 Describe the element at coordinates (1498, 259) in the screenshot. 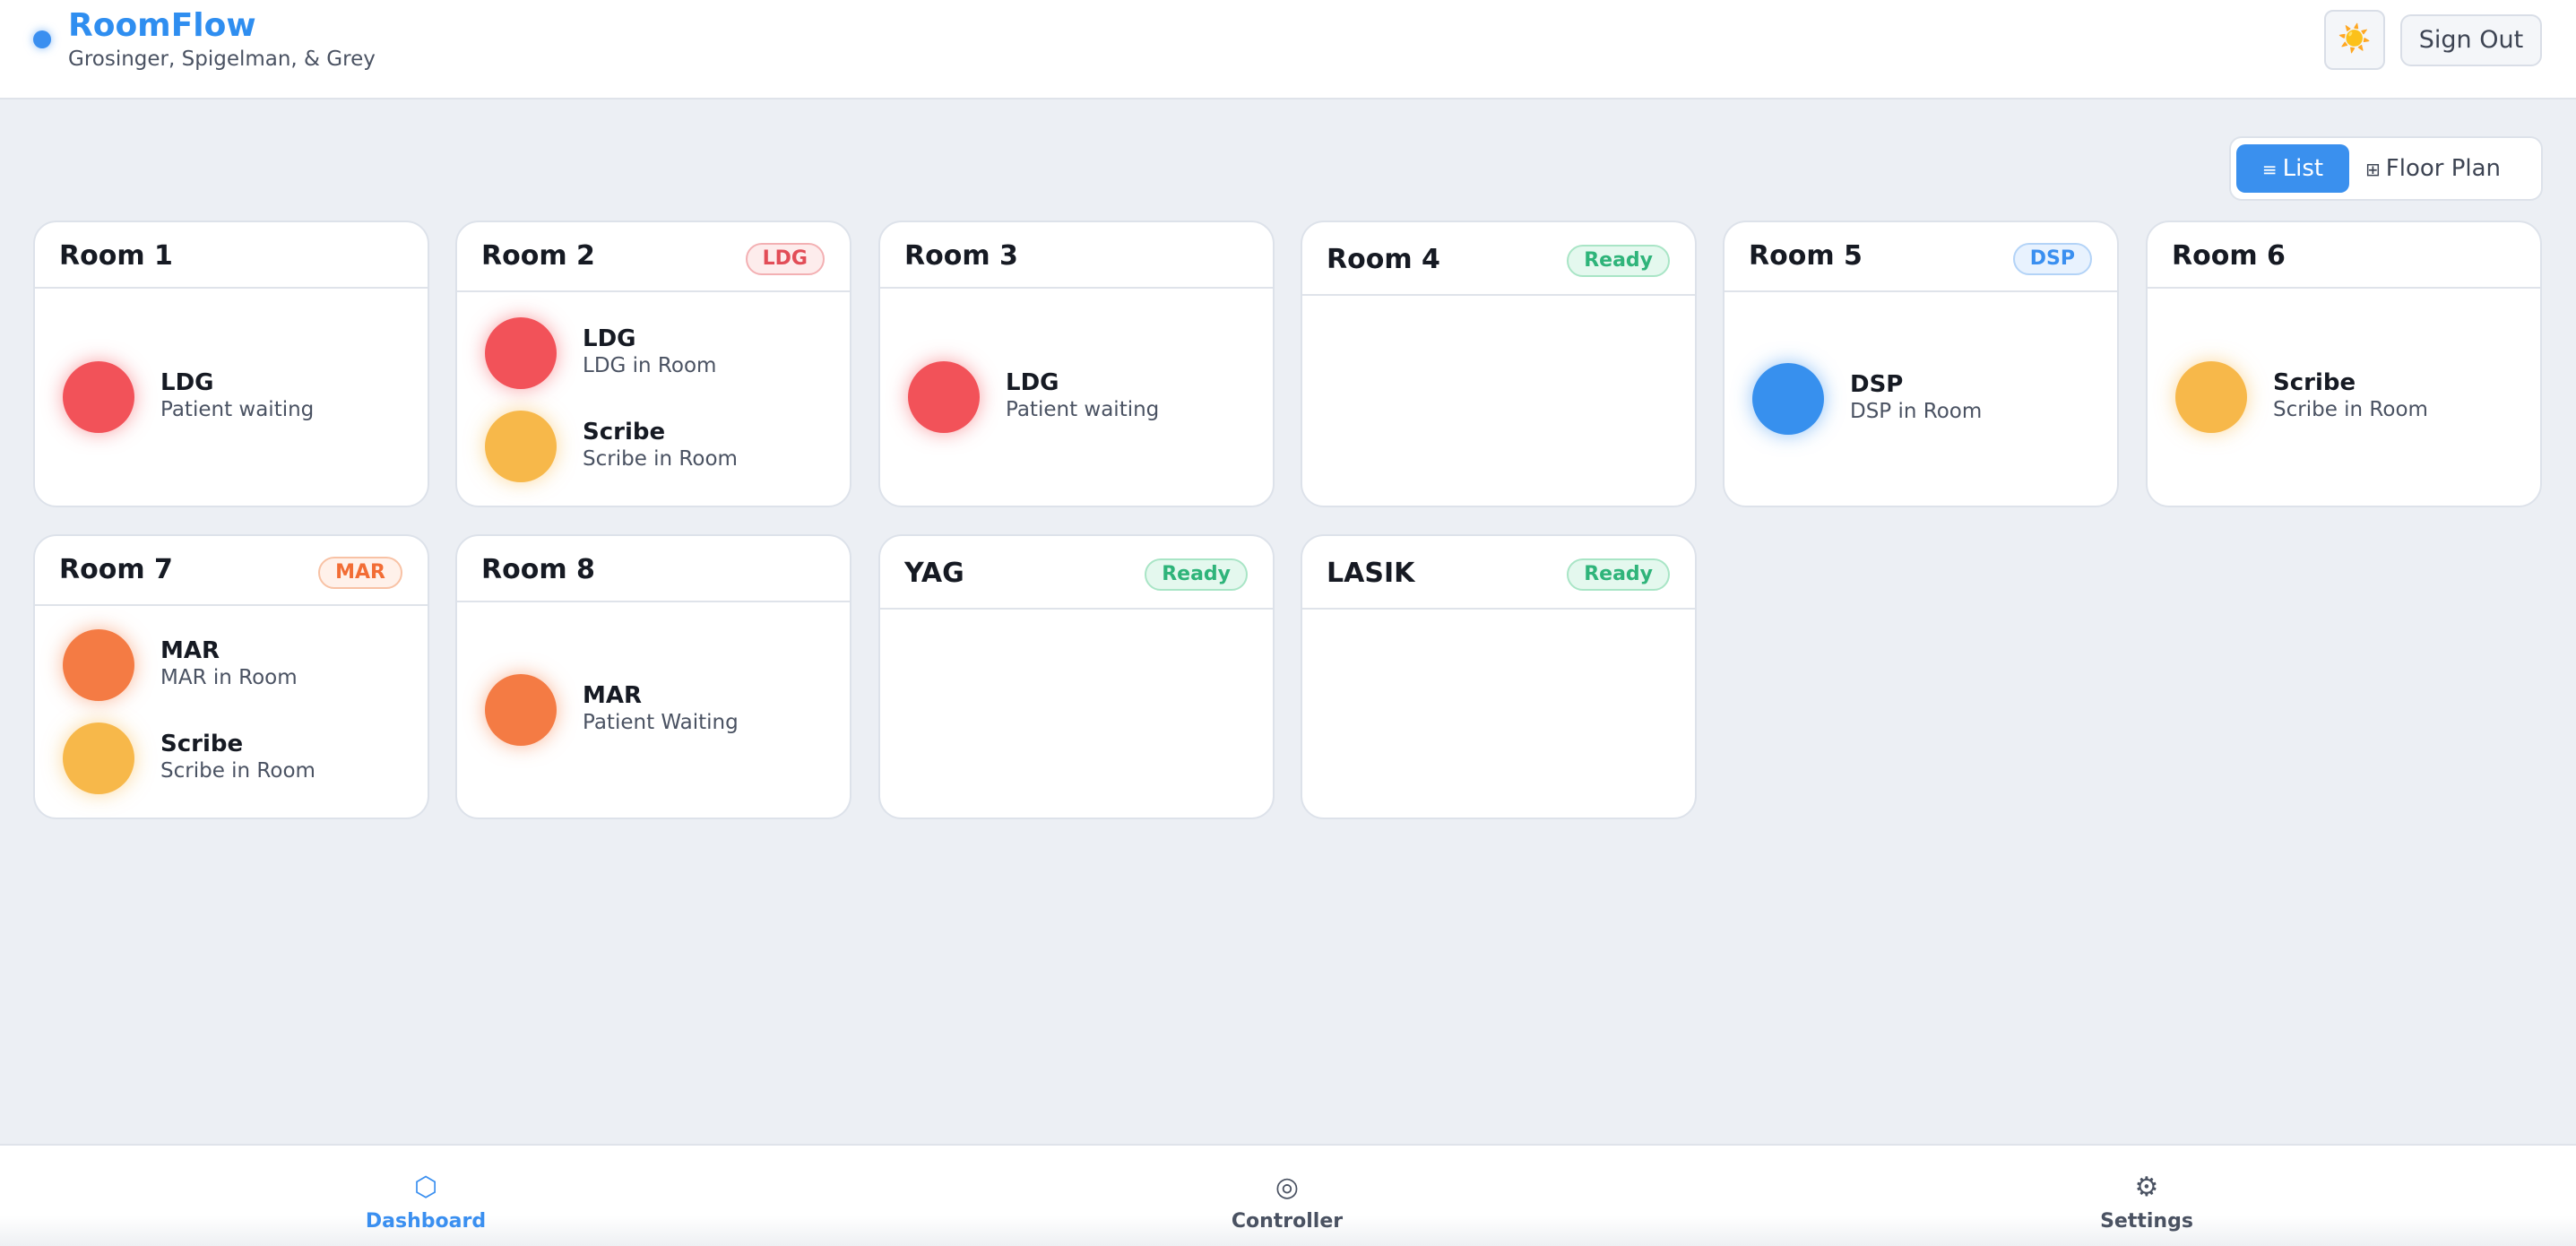

I see `room-card-header: Room 4 Ready` at that location.